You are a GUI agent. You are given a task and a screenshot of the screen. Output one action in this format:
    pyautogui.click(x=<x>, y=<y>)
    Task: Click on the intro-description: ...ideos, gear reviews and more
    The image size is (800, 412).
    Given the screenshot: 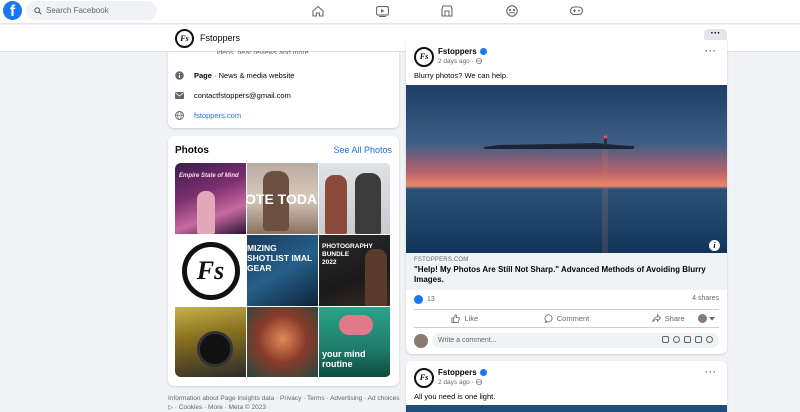 What is the action you would take?
    pyautogui.click(x=260, y=52)
    